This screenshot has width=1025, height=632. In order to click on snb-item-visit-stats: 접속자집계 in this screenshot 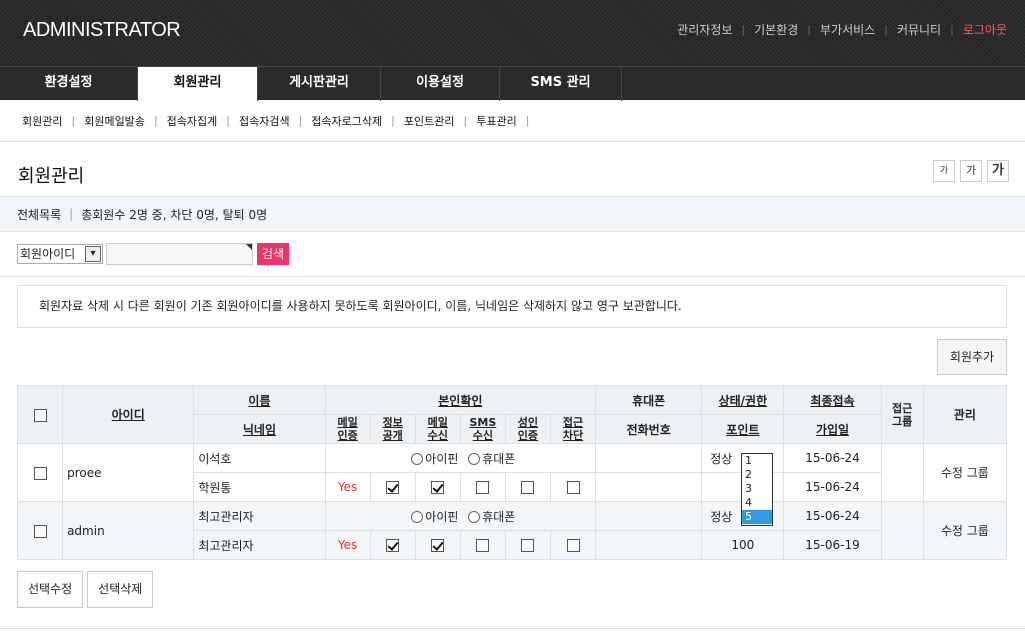, I will do `click(192, 121)`.